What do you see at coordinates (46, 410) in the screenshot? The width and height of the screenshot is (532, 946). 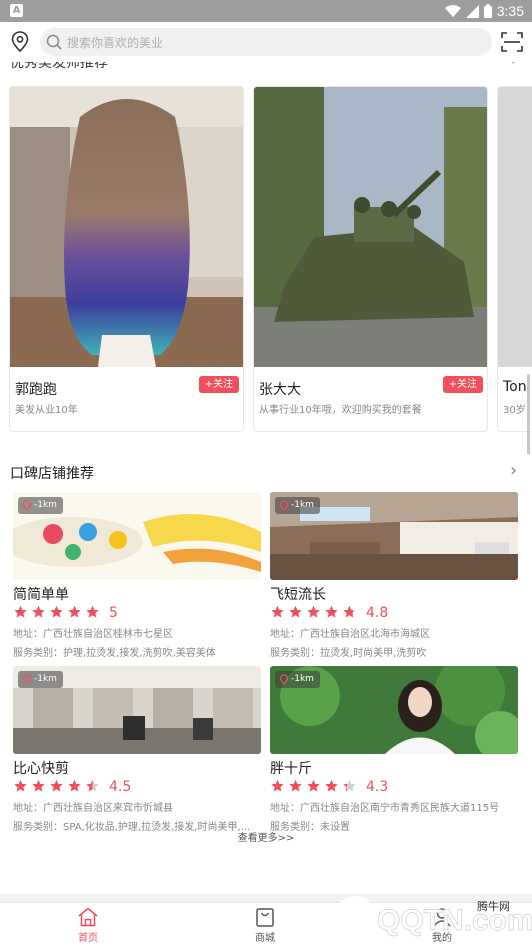 I see `stylist-desc: 美发从业10年` at bounding box center [46, 410].